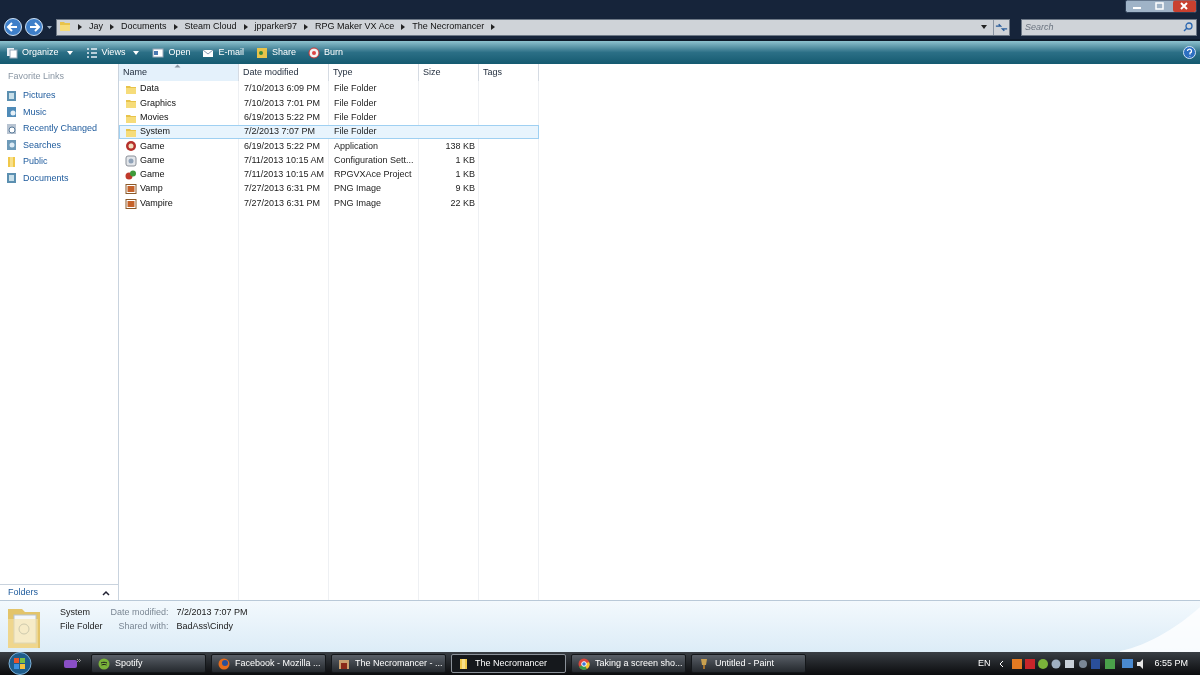 The image size is (1200, 675). I want to click on chevron-up-icon, so click(106, 592).